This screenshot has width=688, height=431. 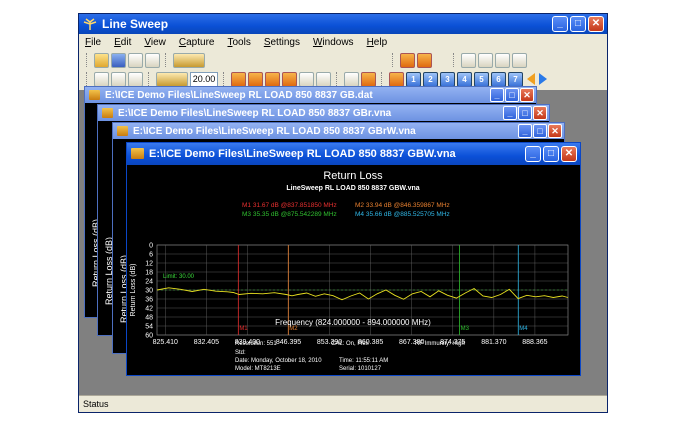 What do you see at coordinates (362, 294) in the screenshot?
I see `trace-line` at bounding box center [362, 294].